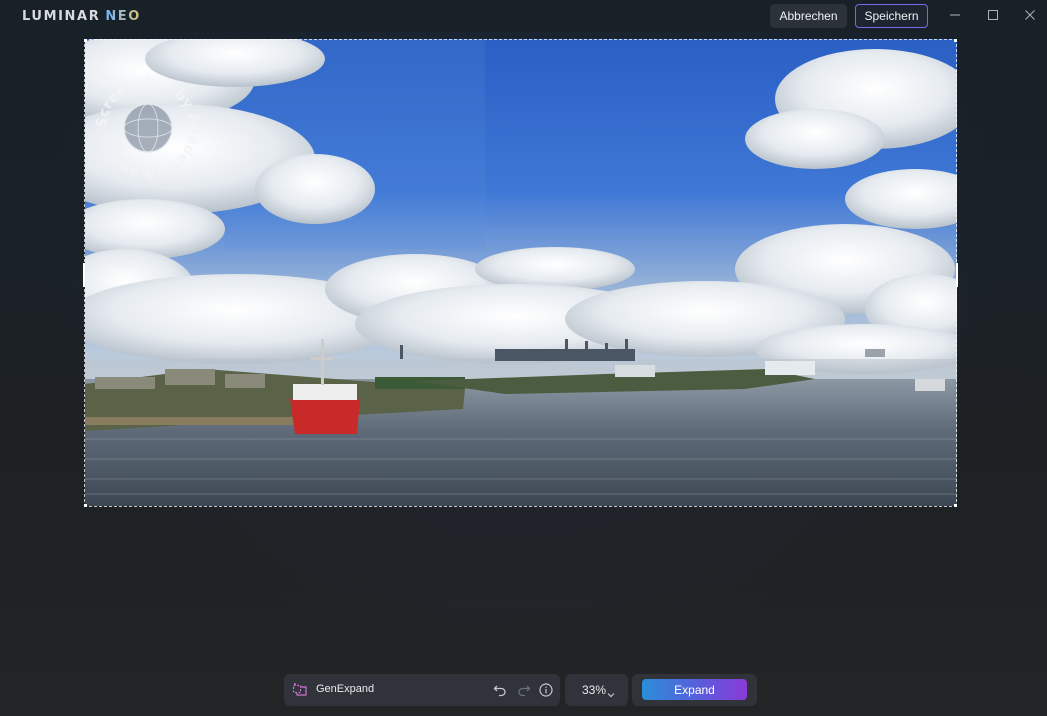  I want to click on tool-panel: GenExpand, so click(422, 690).